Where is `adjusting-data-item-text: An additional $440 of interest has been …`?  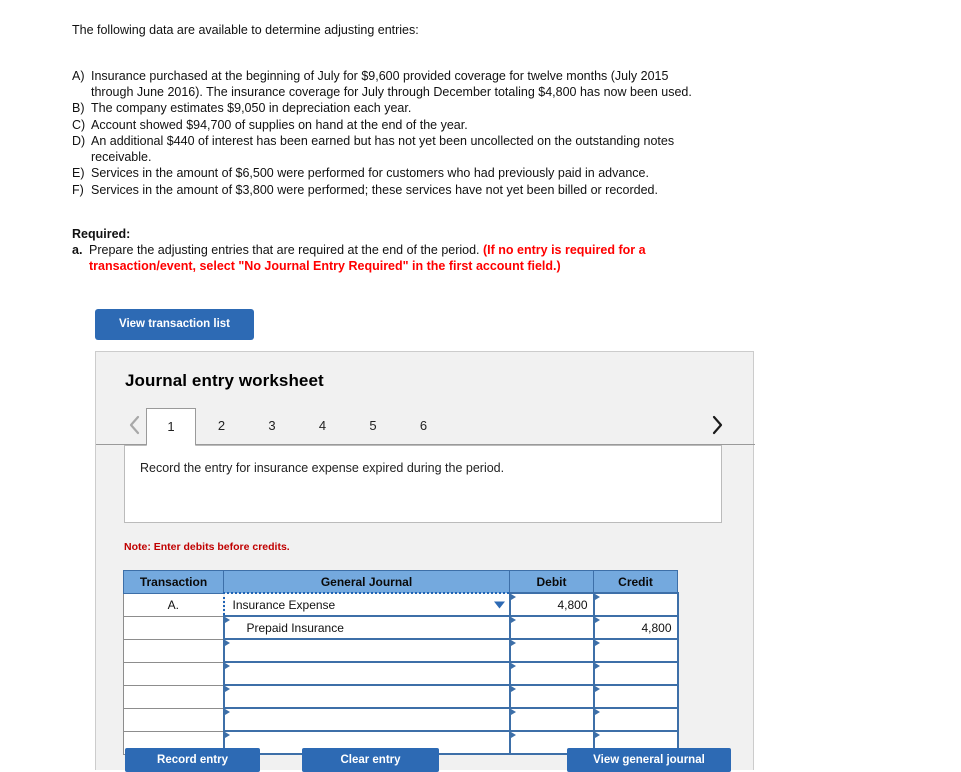
adjusting-data-item-text: An additional $440 of interest has been … is located at coordinates (383, 149).